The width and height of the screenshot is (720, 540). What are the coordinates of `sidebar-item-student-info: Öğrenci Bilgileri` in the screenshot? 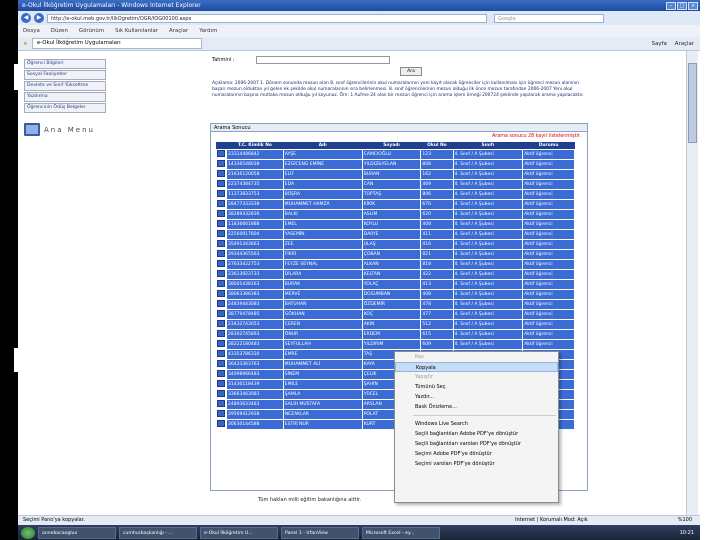 It's located at (65, 64).